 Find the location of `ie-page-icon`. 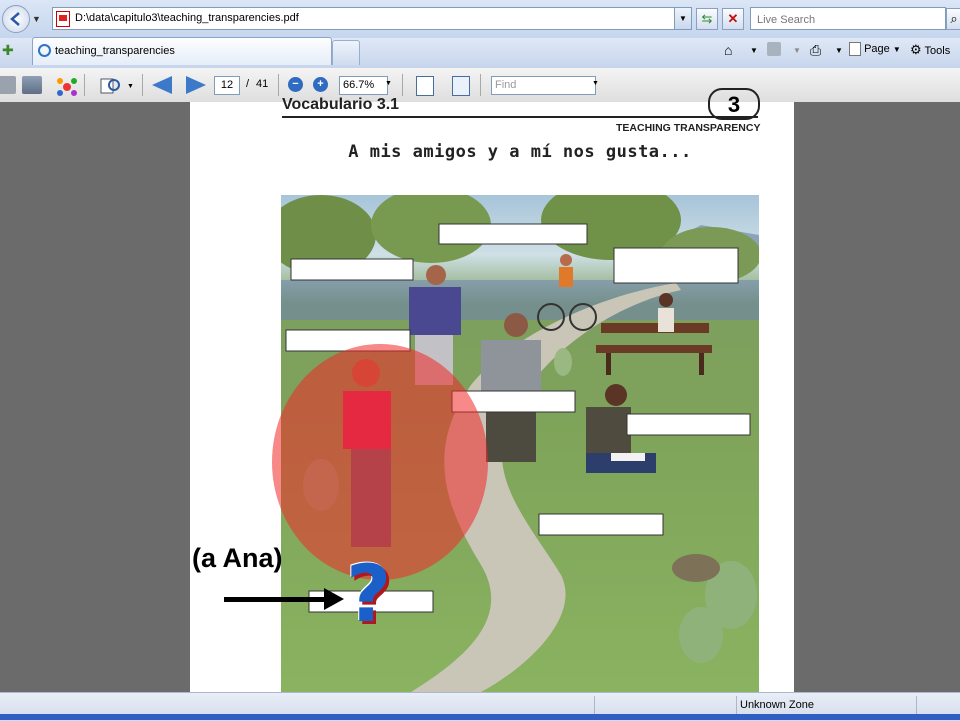

ie-page-icon is located at coordinates (44, 50).